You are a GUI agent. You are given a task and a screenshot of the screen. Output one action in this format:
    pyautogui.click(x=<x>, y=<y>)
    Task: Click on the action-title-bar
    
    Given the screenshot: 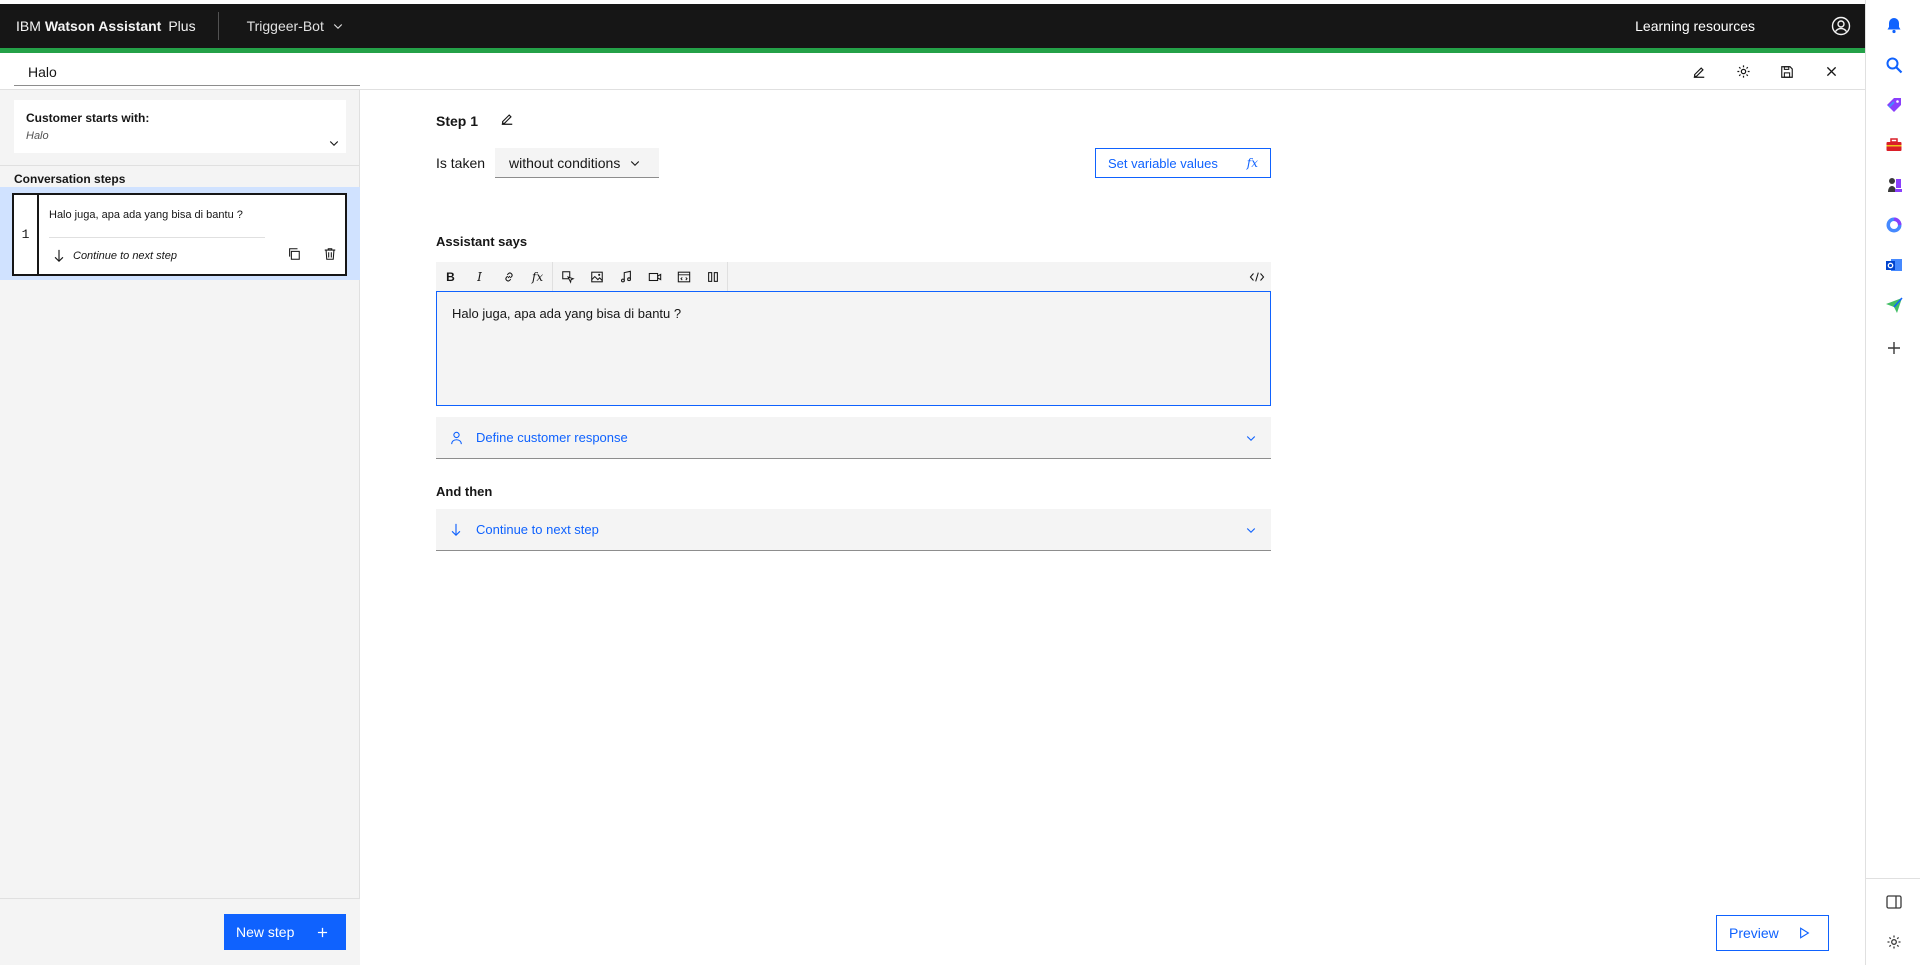 What is the action you would take?
    pyautogui.click(x=932, y=71)
    